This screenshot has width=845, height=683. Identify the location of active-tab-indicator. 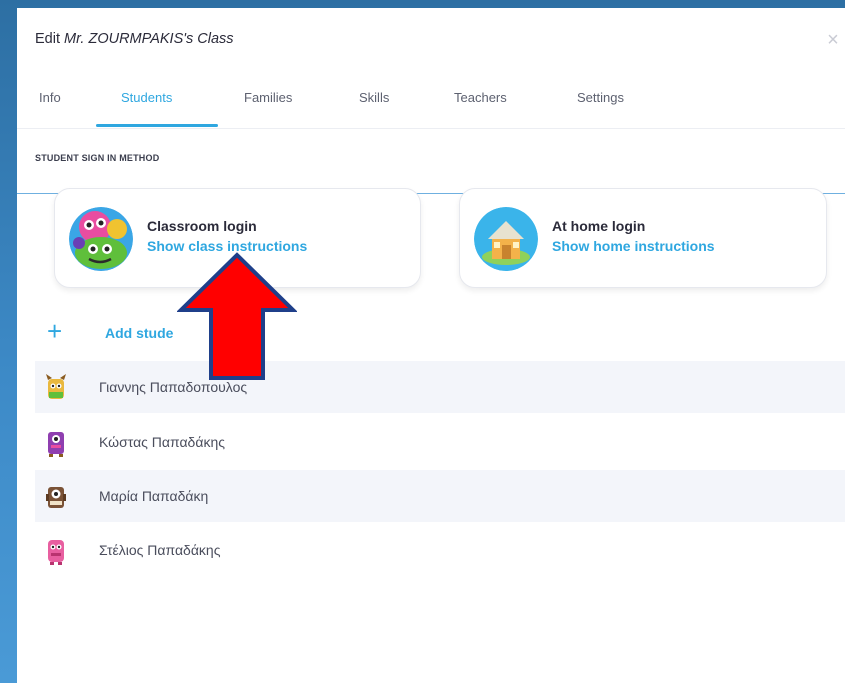
(157, 125).